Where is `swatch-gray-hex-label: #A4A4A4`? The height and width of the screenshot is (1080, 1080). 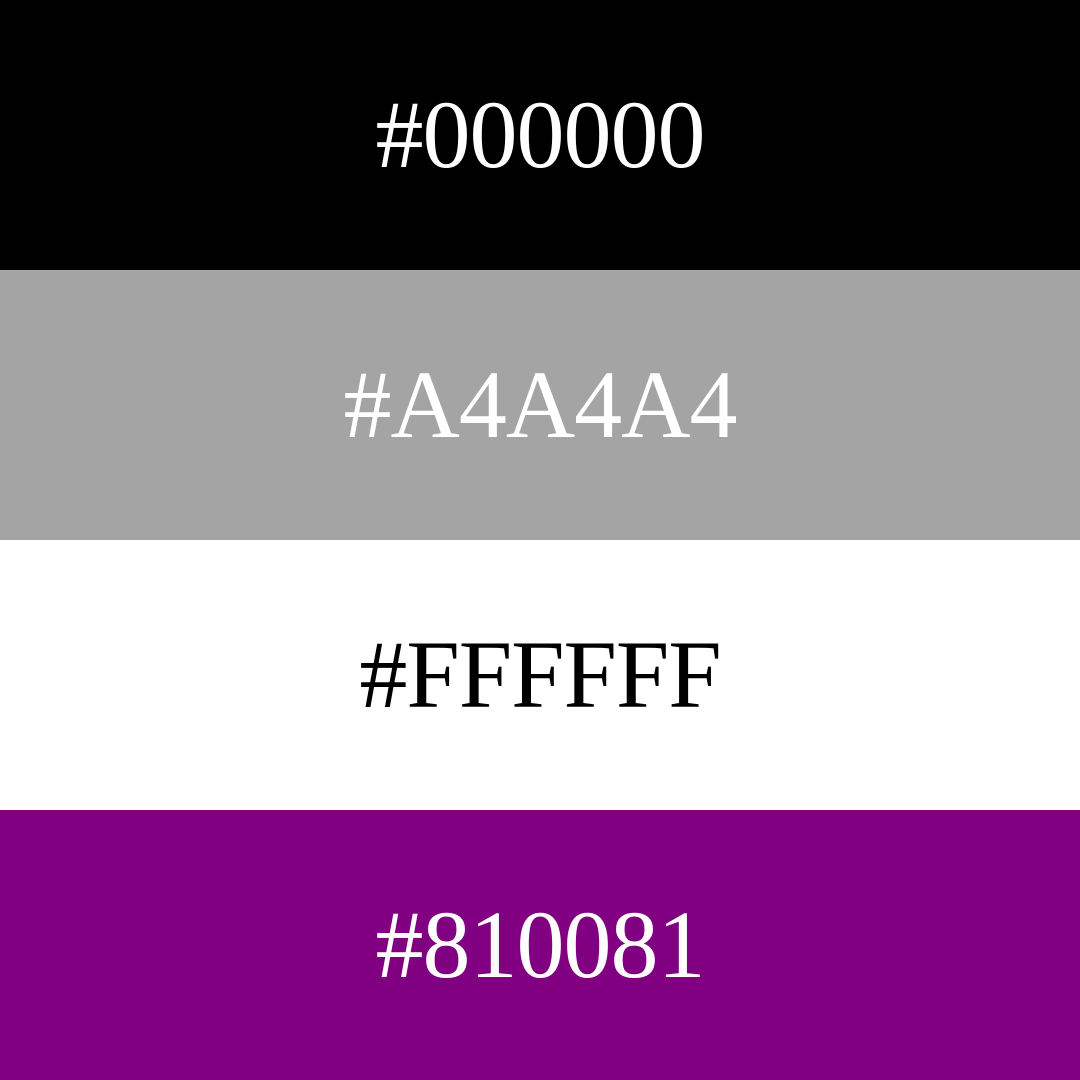 swatch-gray-hex-label: #A4A4A4 is located at coordinates (540, 404).